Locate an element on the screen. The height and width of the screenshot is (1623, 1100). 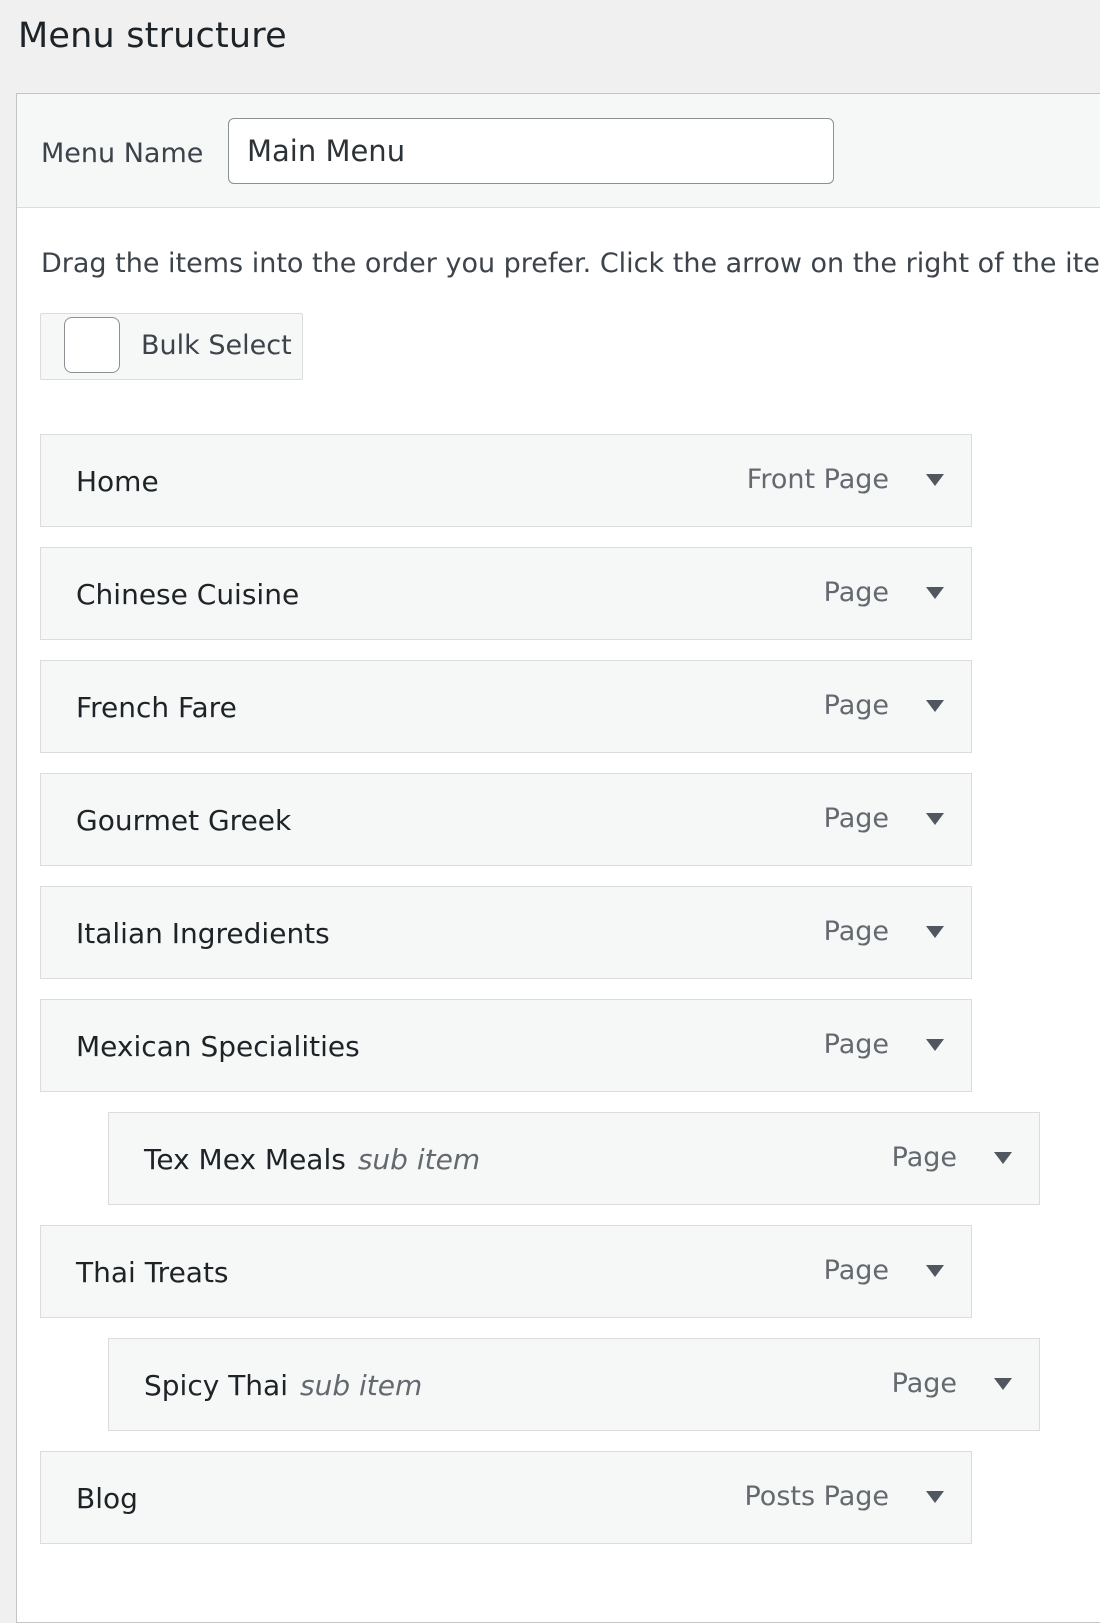
menu-item-title-text: Tex Mex Meals is located at coordinates (245, 1159).